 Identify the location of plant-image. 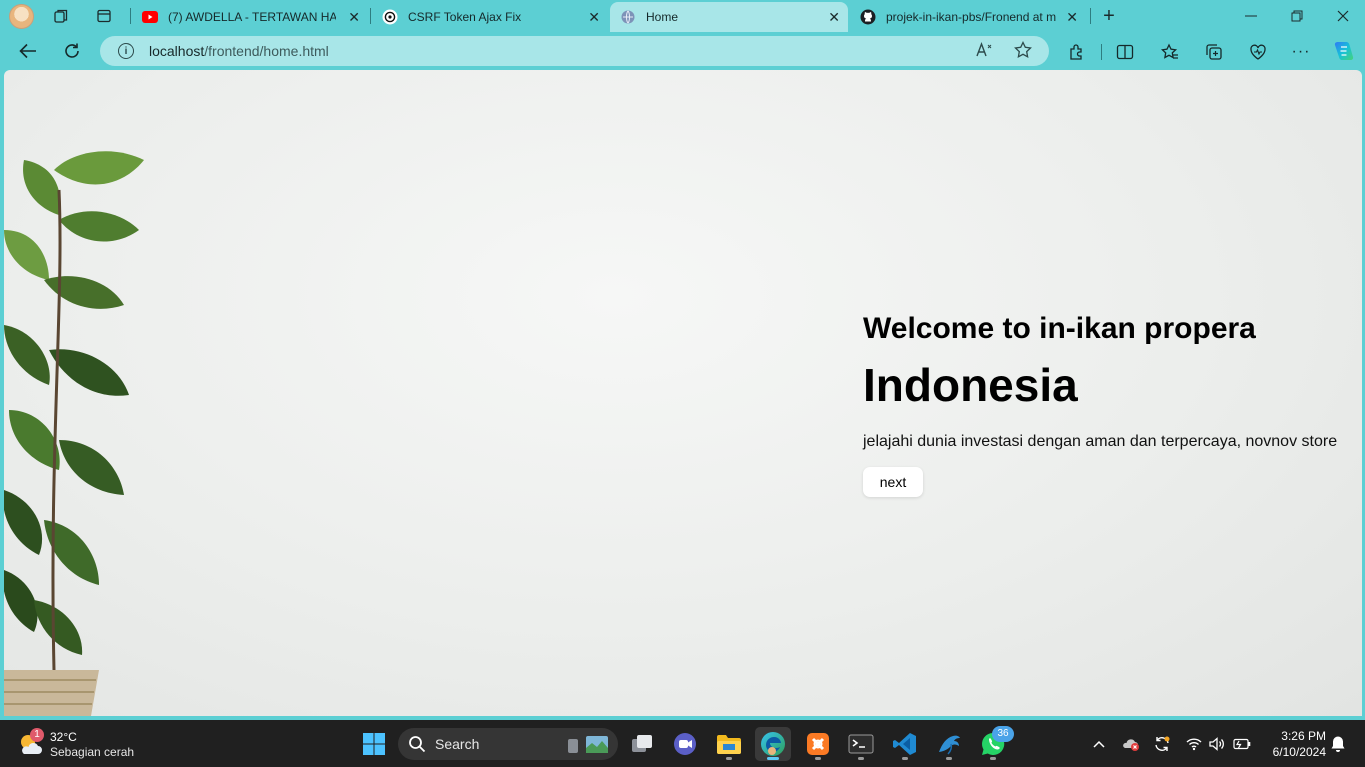
(74, 433).